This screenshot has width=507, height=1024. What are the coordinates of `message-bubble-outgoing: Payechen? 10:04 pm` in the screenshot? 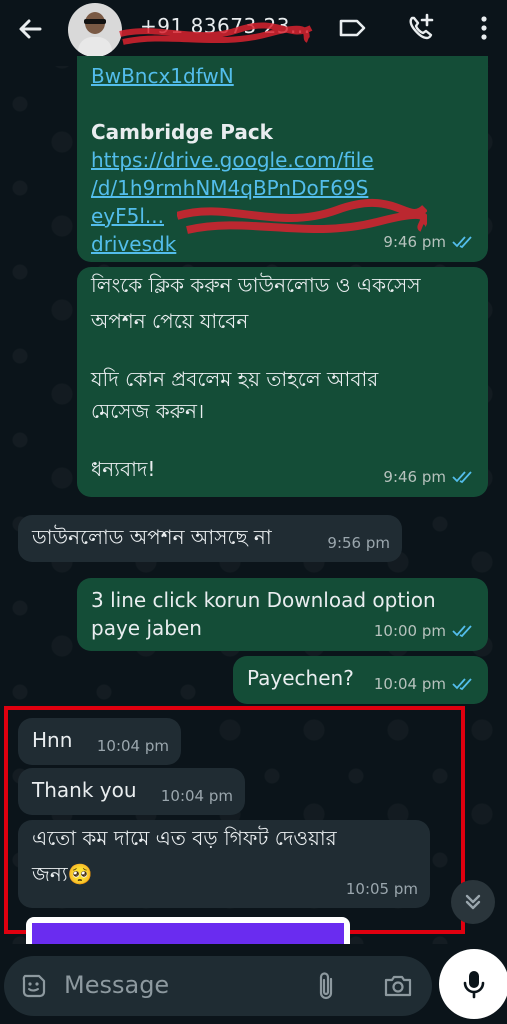 It's located at (360, 680).